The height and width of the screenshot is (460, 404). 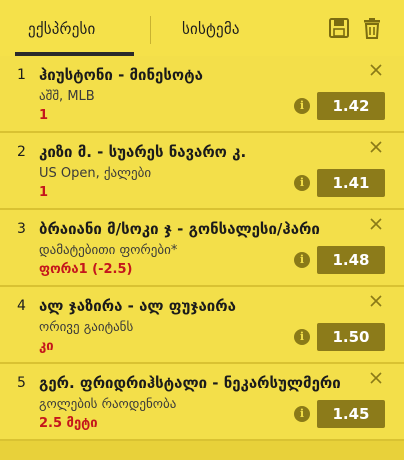 What do you see at coordinates (190, 383) in the screenshot?
I see `bet-event-title: გერ. ფრიდრიჰსტალი - ნეკარსულმერი` at bounding box center [190, 383].